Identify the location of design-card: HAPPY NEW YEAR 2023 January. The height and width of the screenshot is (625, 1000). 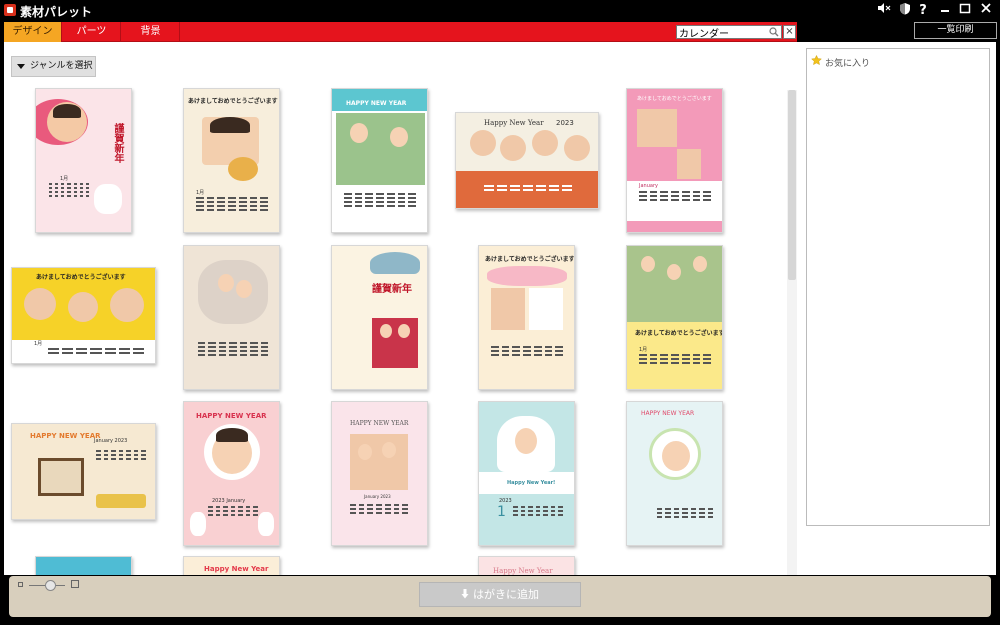
(231, 473).